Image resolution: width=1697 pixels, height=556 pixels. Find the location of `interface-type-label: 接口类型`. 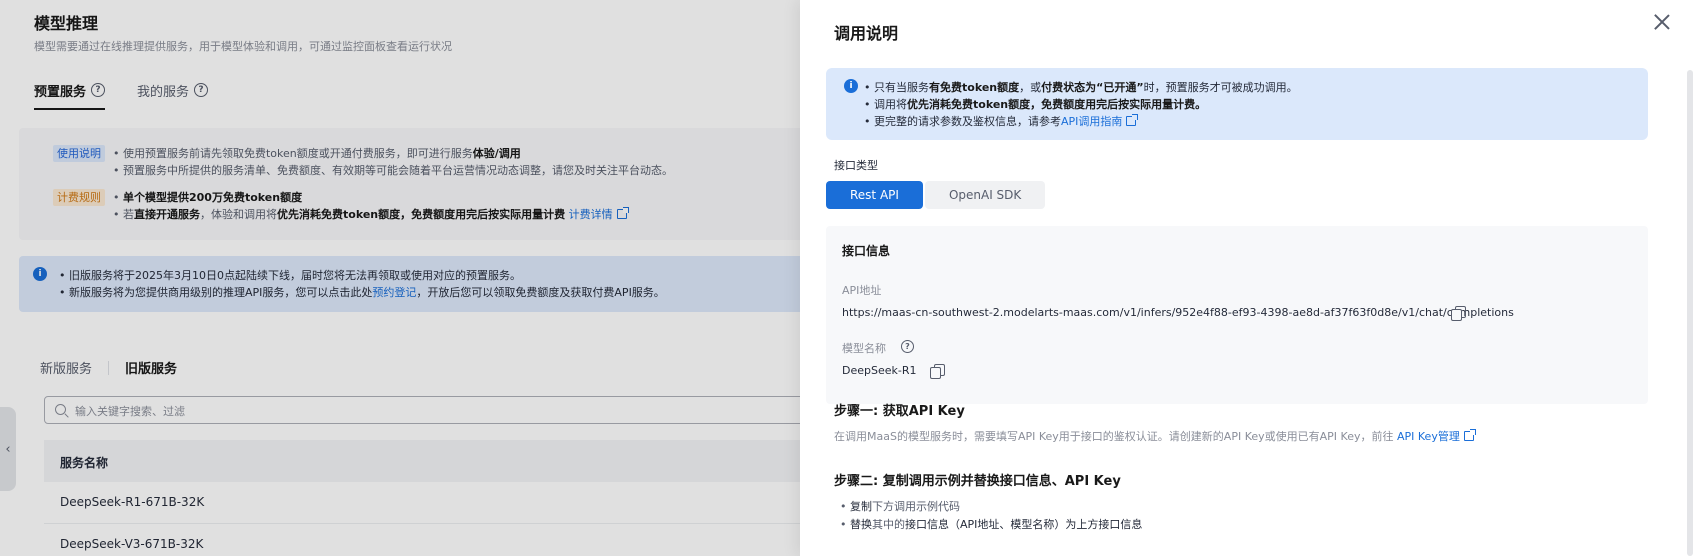

interface-type-label: 接口类型 is located at coordinates (856, 165).